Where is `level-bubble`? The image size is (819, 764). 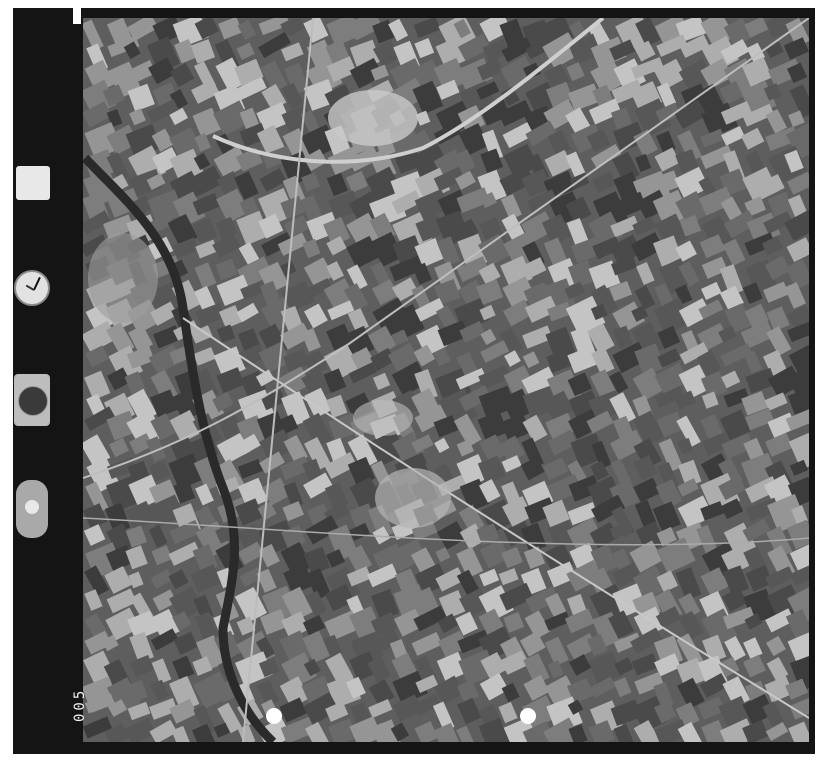
level-bubble is located at coordinates (32, 507).